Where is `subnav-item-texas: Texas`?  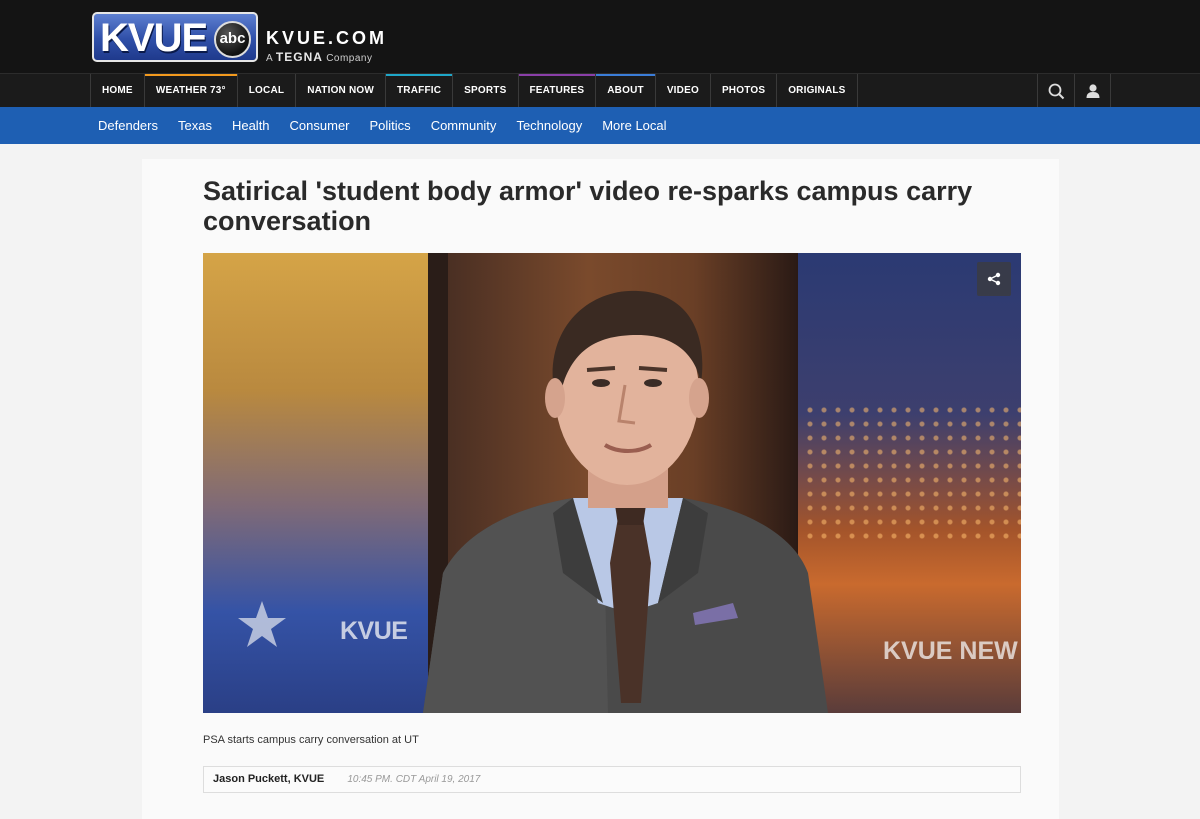 subnav-item-texas: Texas is located at coordinates (195, 125).